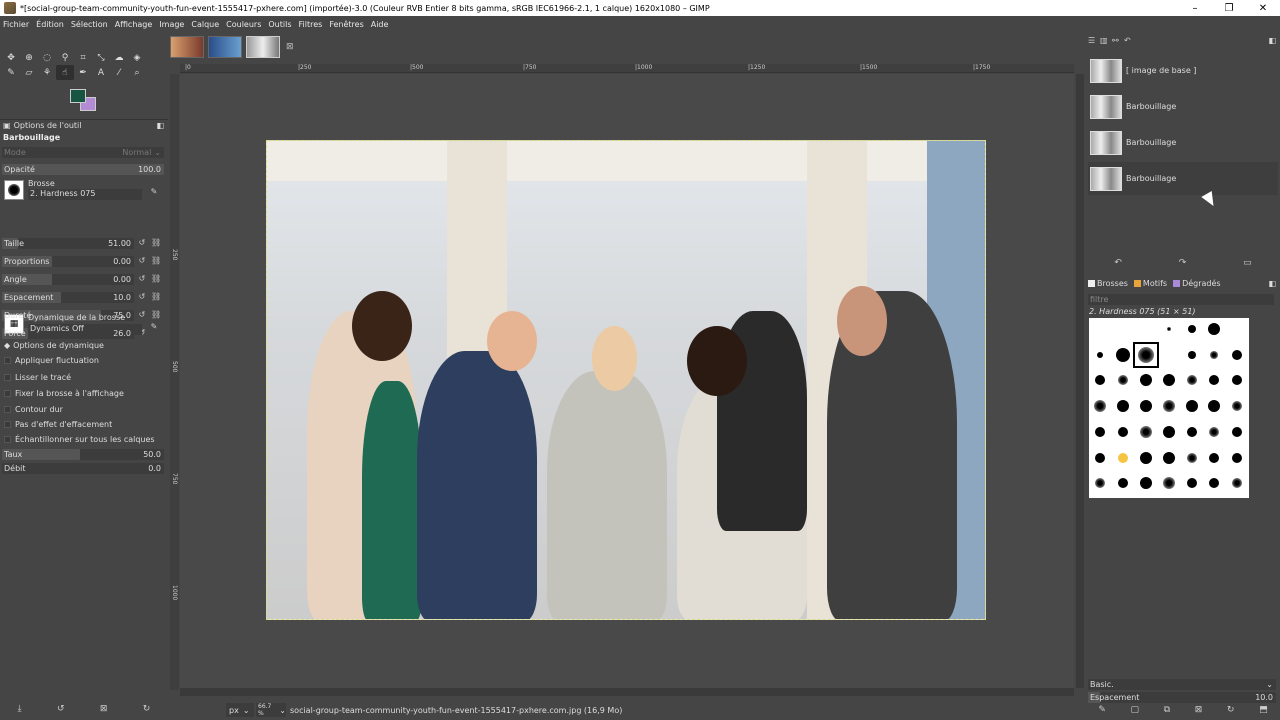 The width and height of the screenshot is (1280, 720). What do you see at coordinates (1118, 264) in the screenshot?
I see `undo-icon: ↶` at bounding box center [1118, 264].